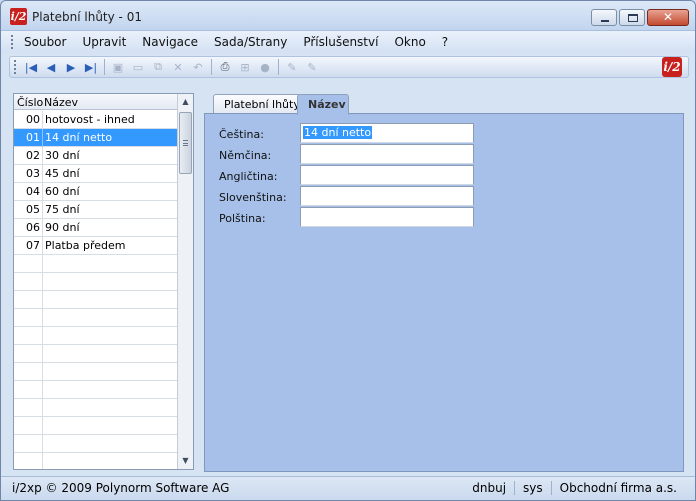 This screenshot has width=696, height=501. I want to click on tree-button: ⊞, so click(245, 67).